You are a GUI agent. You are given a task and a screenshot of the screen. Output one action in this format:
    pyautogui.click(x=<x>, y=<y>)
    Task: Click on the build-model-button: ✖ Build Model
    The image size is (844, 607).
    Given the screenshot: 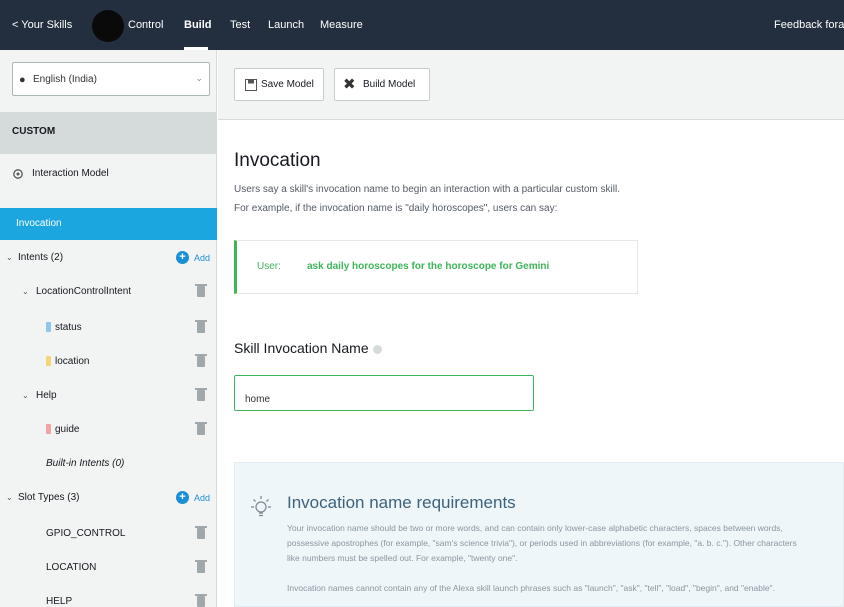 What is the action you would take?
    pyautogui.click(x=382, y=84)
    